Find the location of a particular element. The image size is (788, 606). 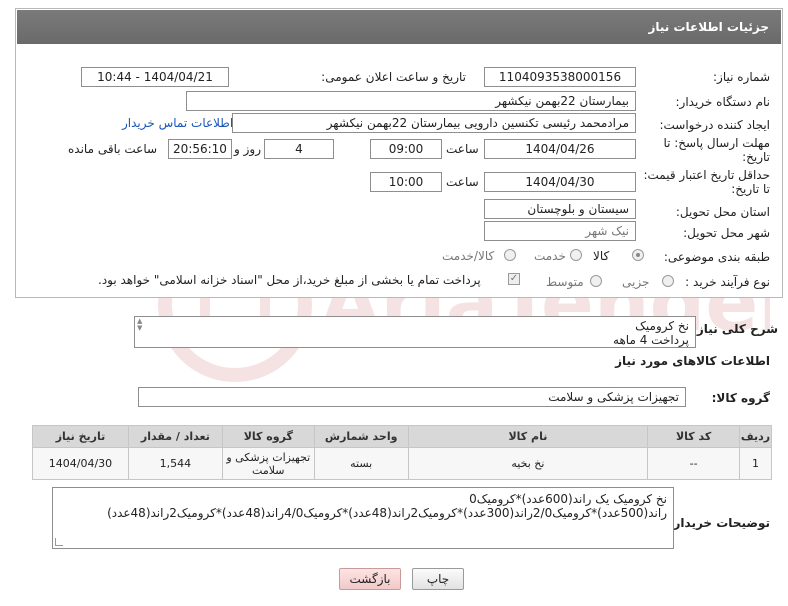

panel-header-title: جزئیات اطلاعات نیاز is located at coordinates (399, 27).